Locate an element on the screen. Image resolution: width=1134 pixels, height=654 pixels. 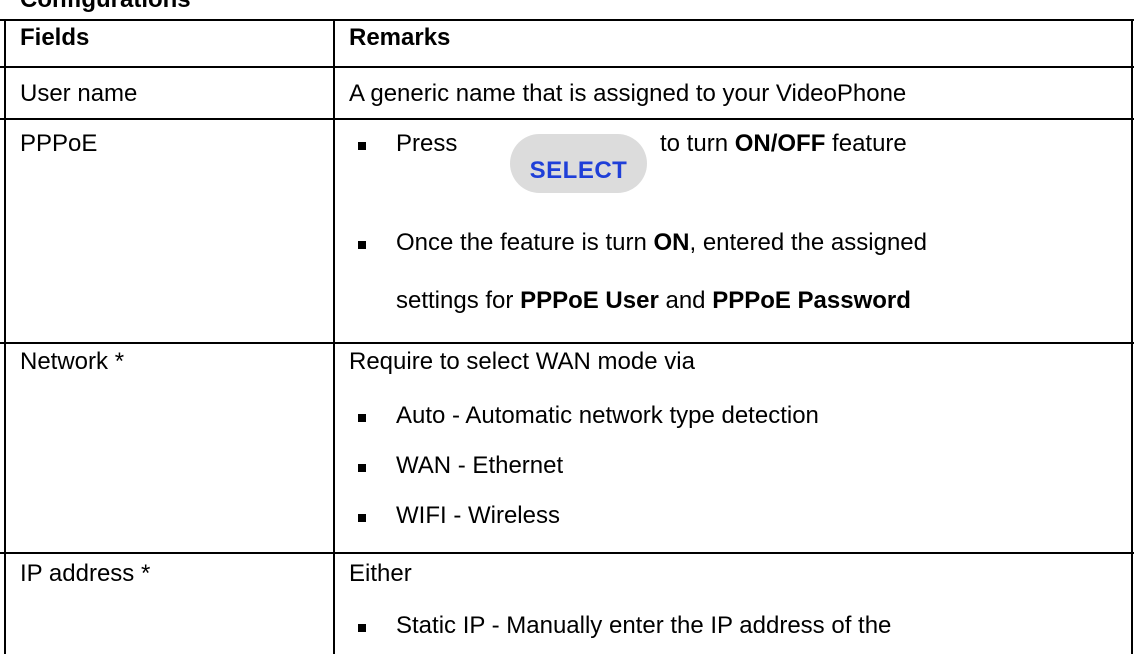
column-header-remarks: Remarks is located at coordinates (400, 37).